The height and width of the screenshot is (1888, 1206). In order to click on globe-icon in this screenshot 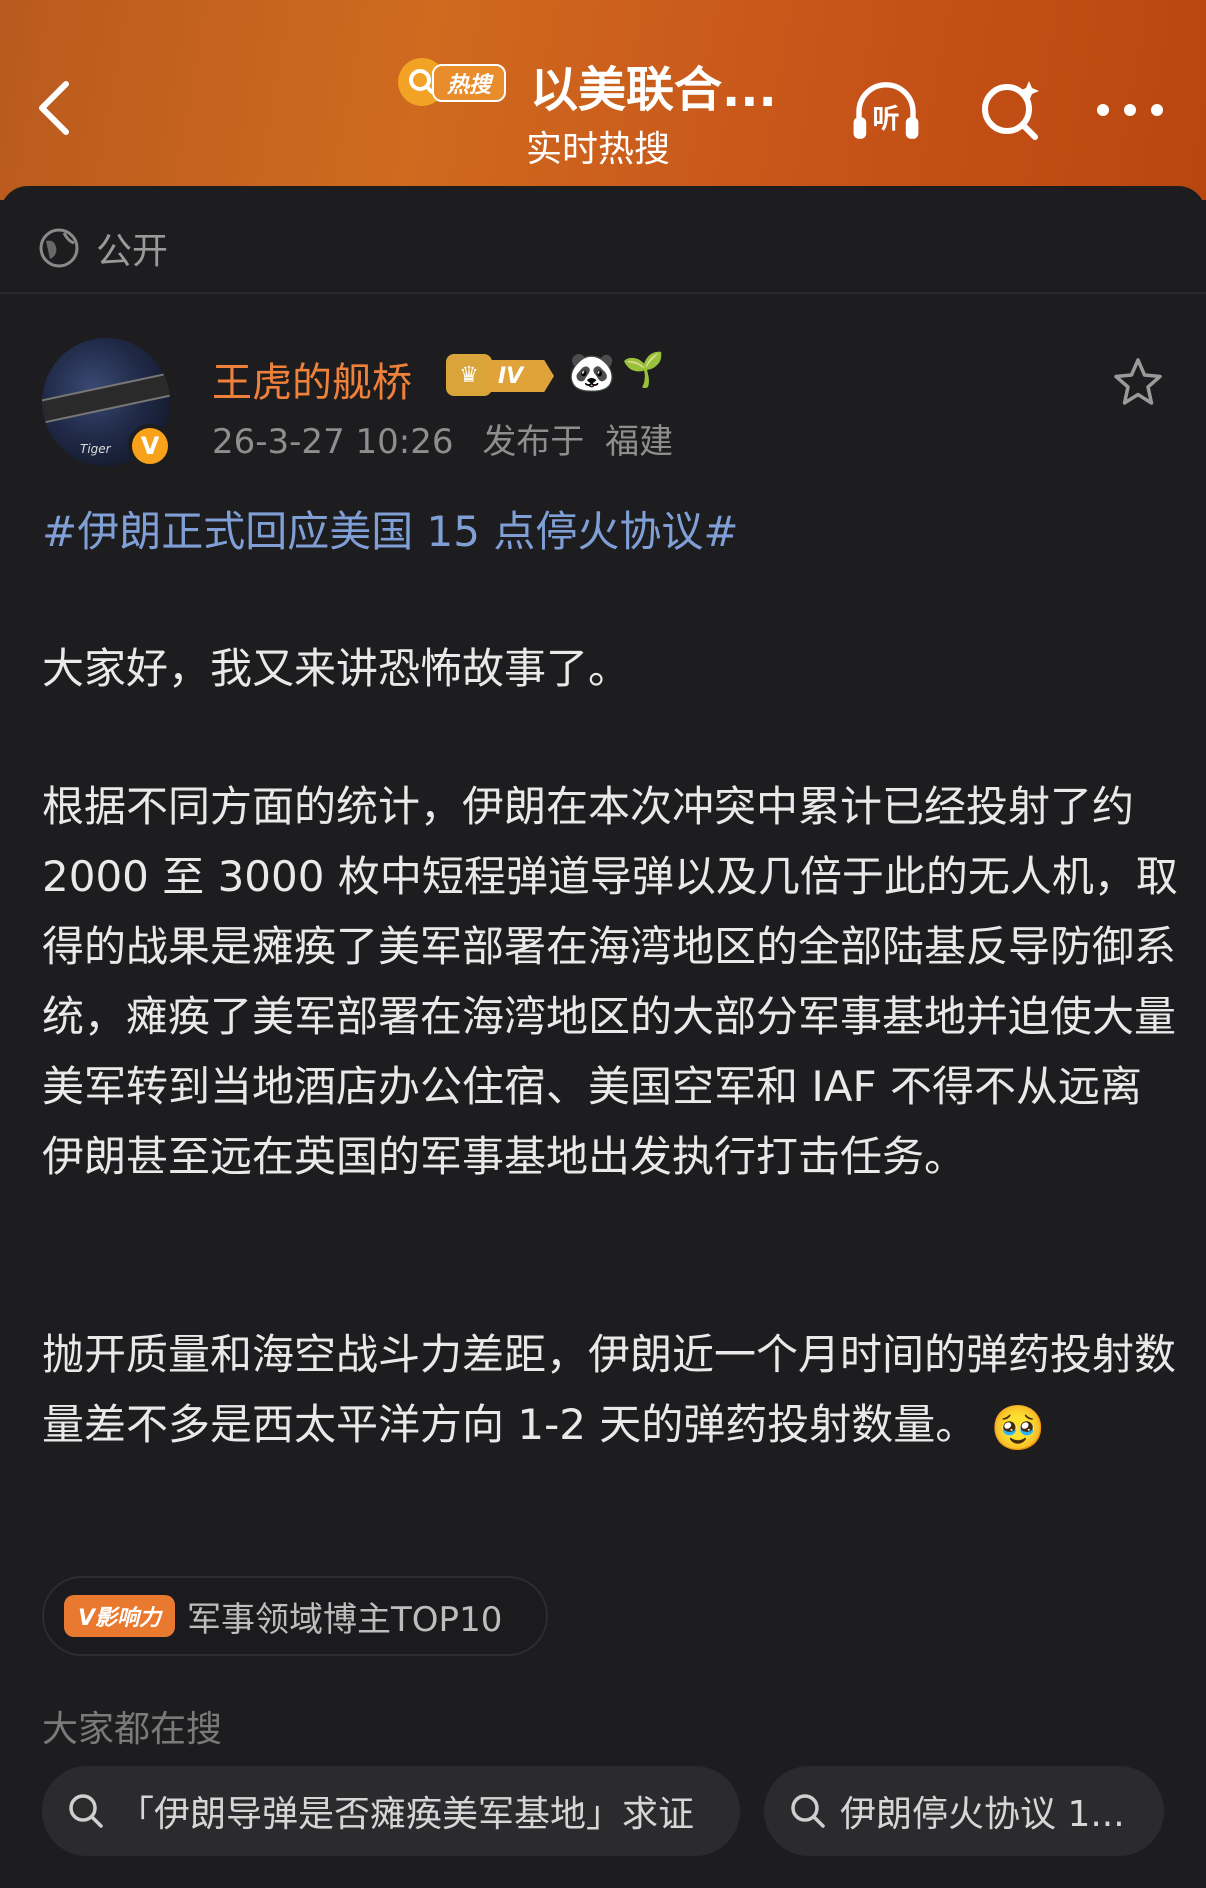, I will do `click(59, 248)`.